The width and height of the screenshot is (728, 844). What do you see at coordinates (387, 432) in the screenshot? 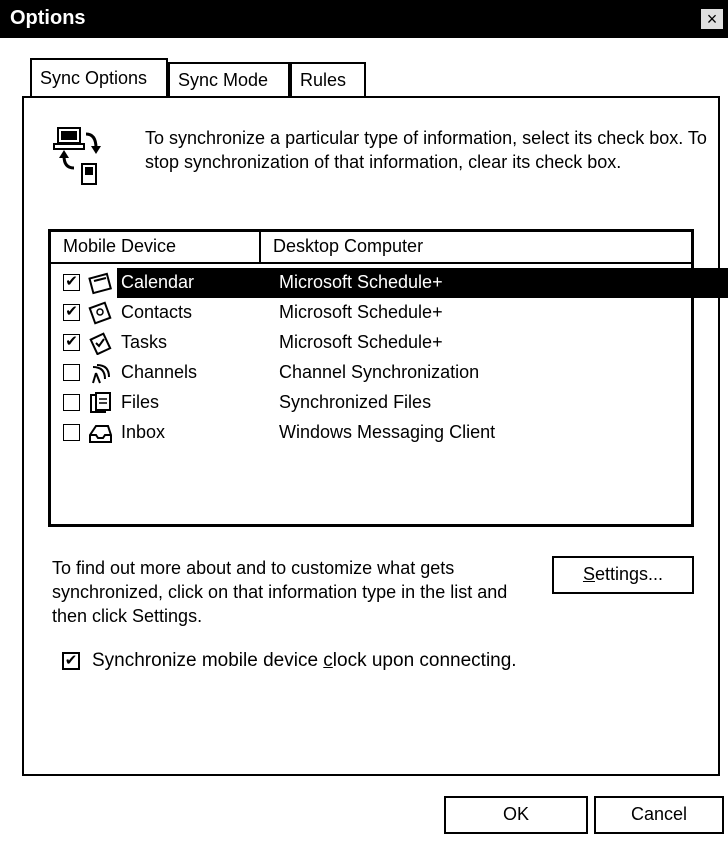
I see `item-desktop-app: Windows Messaging Client` at bounding box center [387, 432].